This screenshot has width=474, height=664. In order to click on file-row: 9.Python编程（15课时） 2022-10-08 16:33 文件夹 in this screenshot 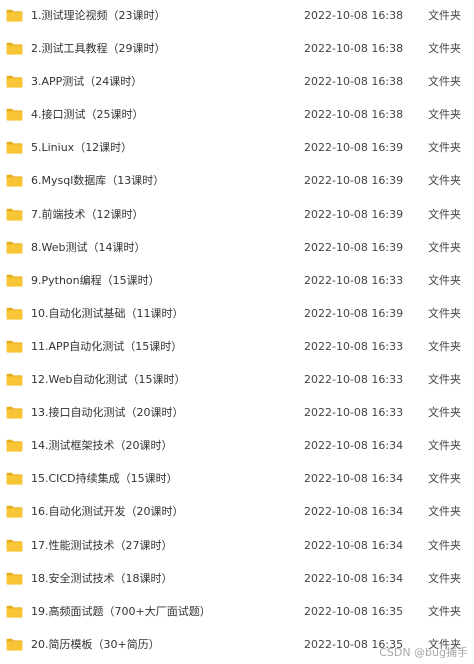, I will do `click(237, 281)`.